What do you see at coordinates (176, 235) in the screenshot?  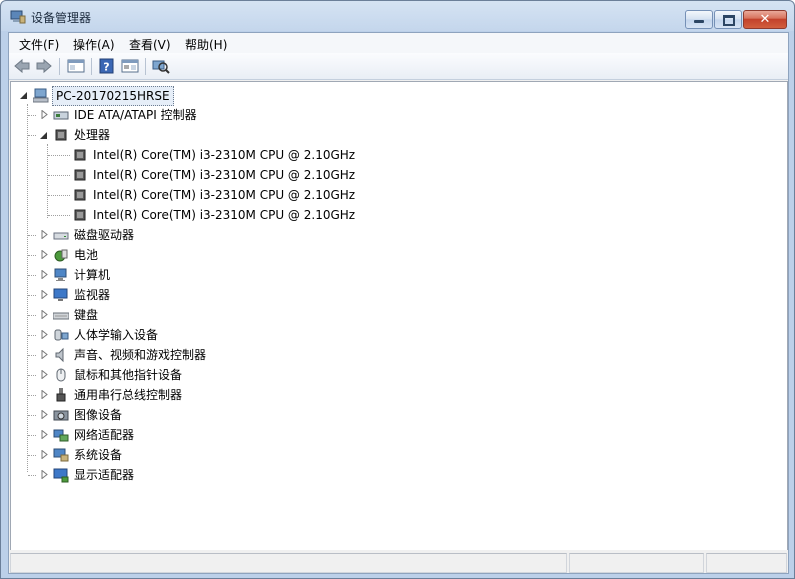 I see `tree-category-node: 磁盘驱动器` at bounding box center [176, 235].